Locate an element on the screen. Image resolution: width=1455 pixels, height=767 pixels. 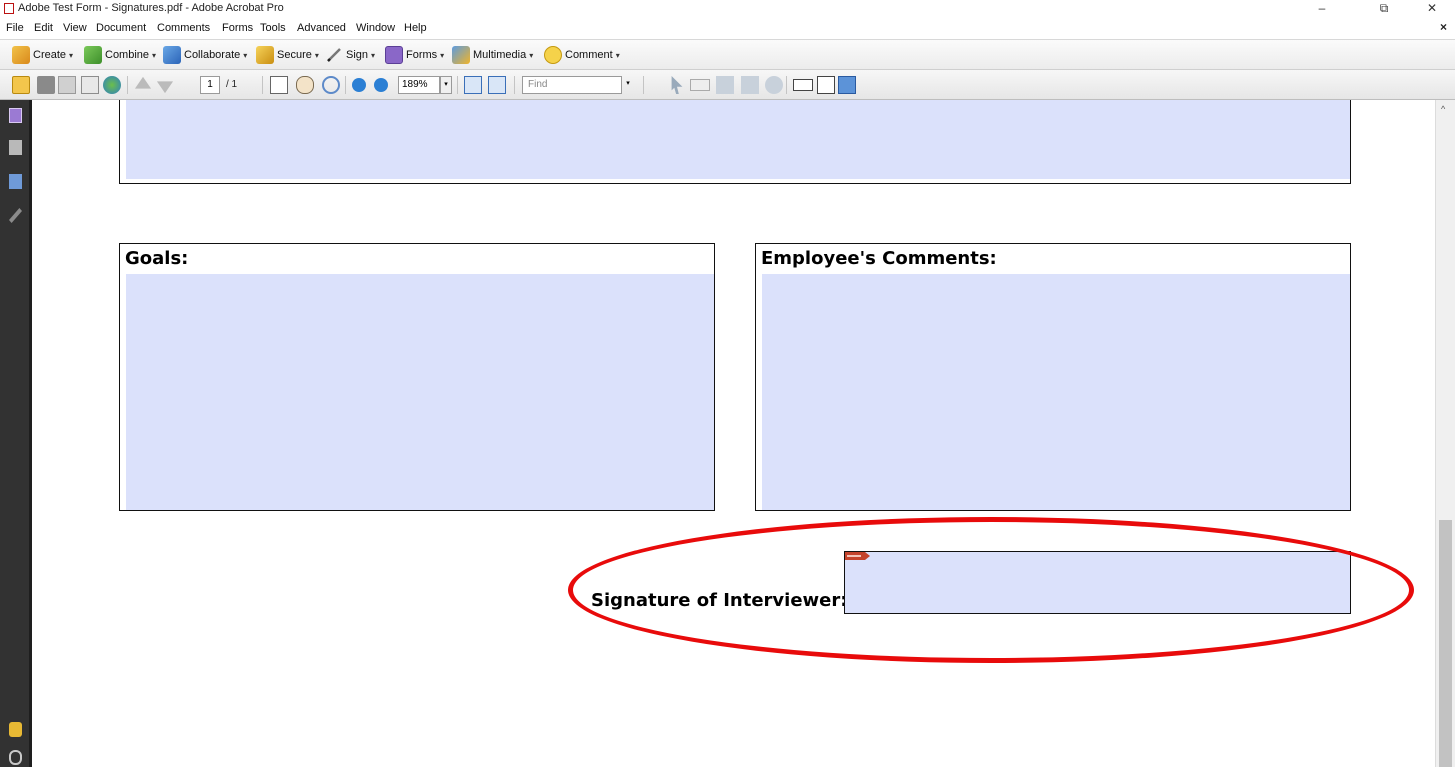
comment-label: Comment is located at coordinates (589, 55).